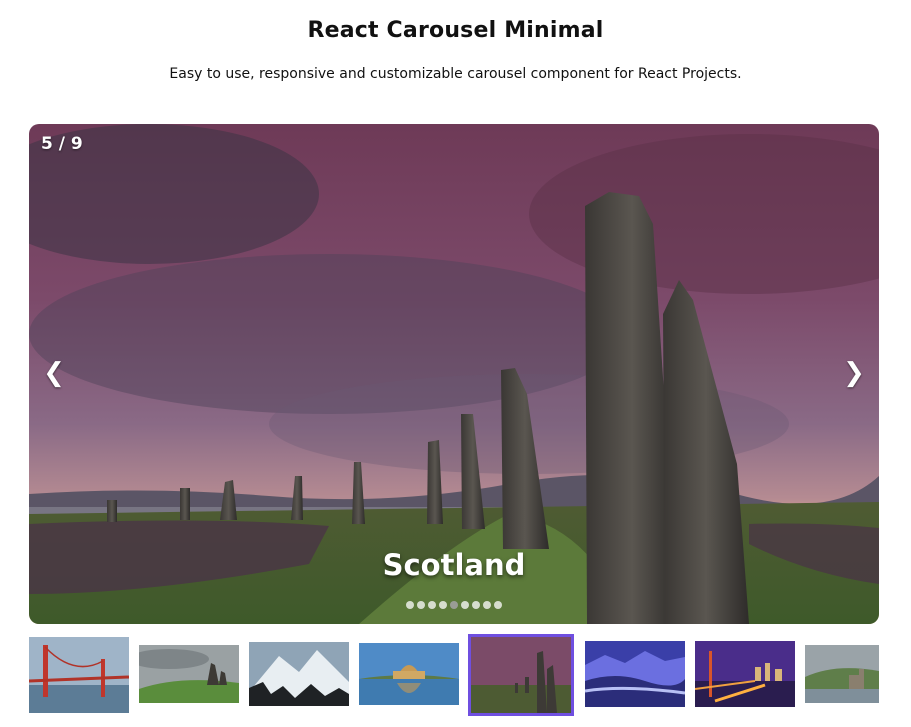 This screenshot has width=911, height=727. I want to click on slide-caption: Scotland, so click(454, 565).